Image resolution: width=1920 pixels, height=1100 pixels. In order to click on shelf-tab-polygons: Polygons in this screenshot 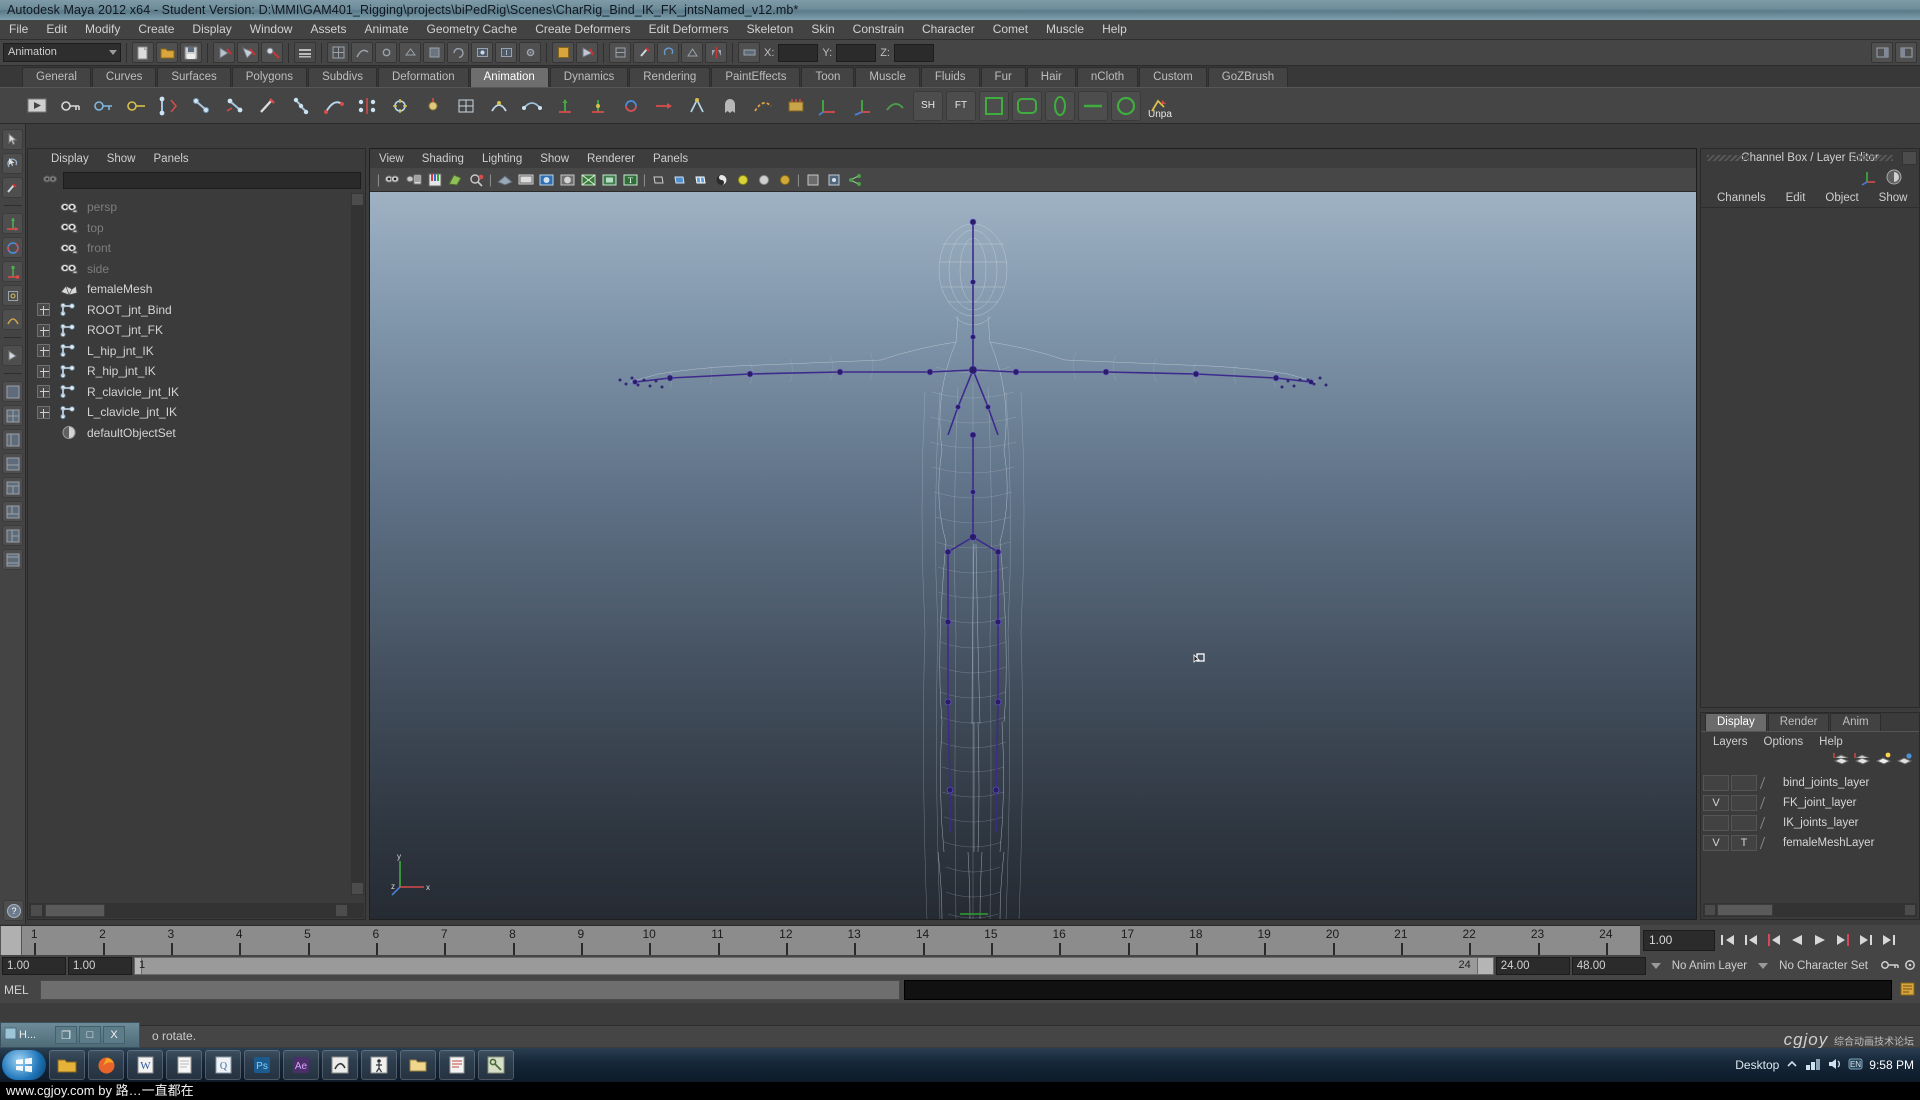, I will do `click(269, 77)`.